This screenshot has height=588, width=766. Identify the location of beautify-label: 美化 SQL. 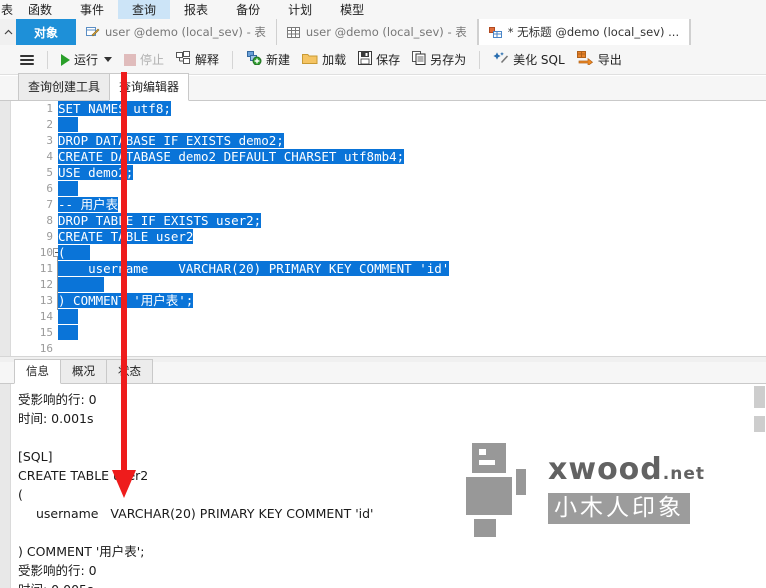
(539, 60).